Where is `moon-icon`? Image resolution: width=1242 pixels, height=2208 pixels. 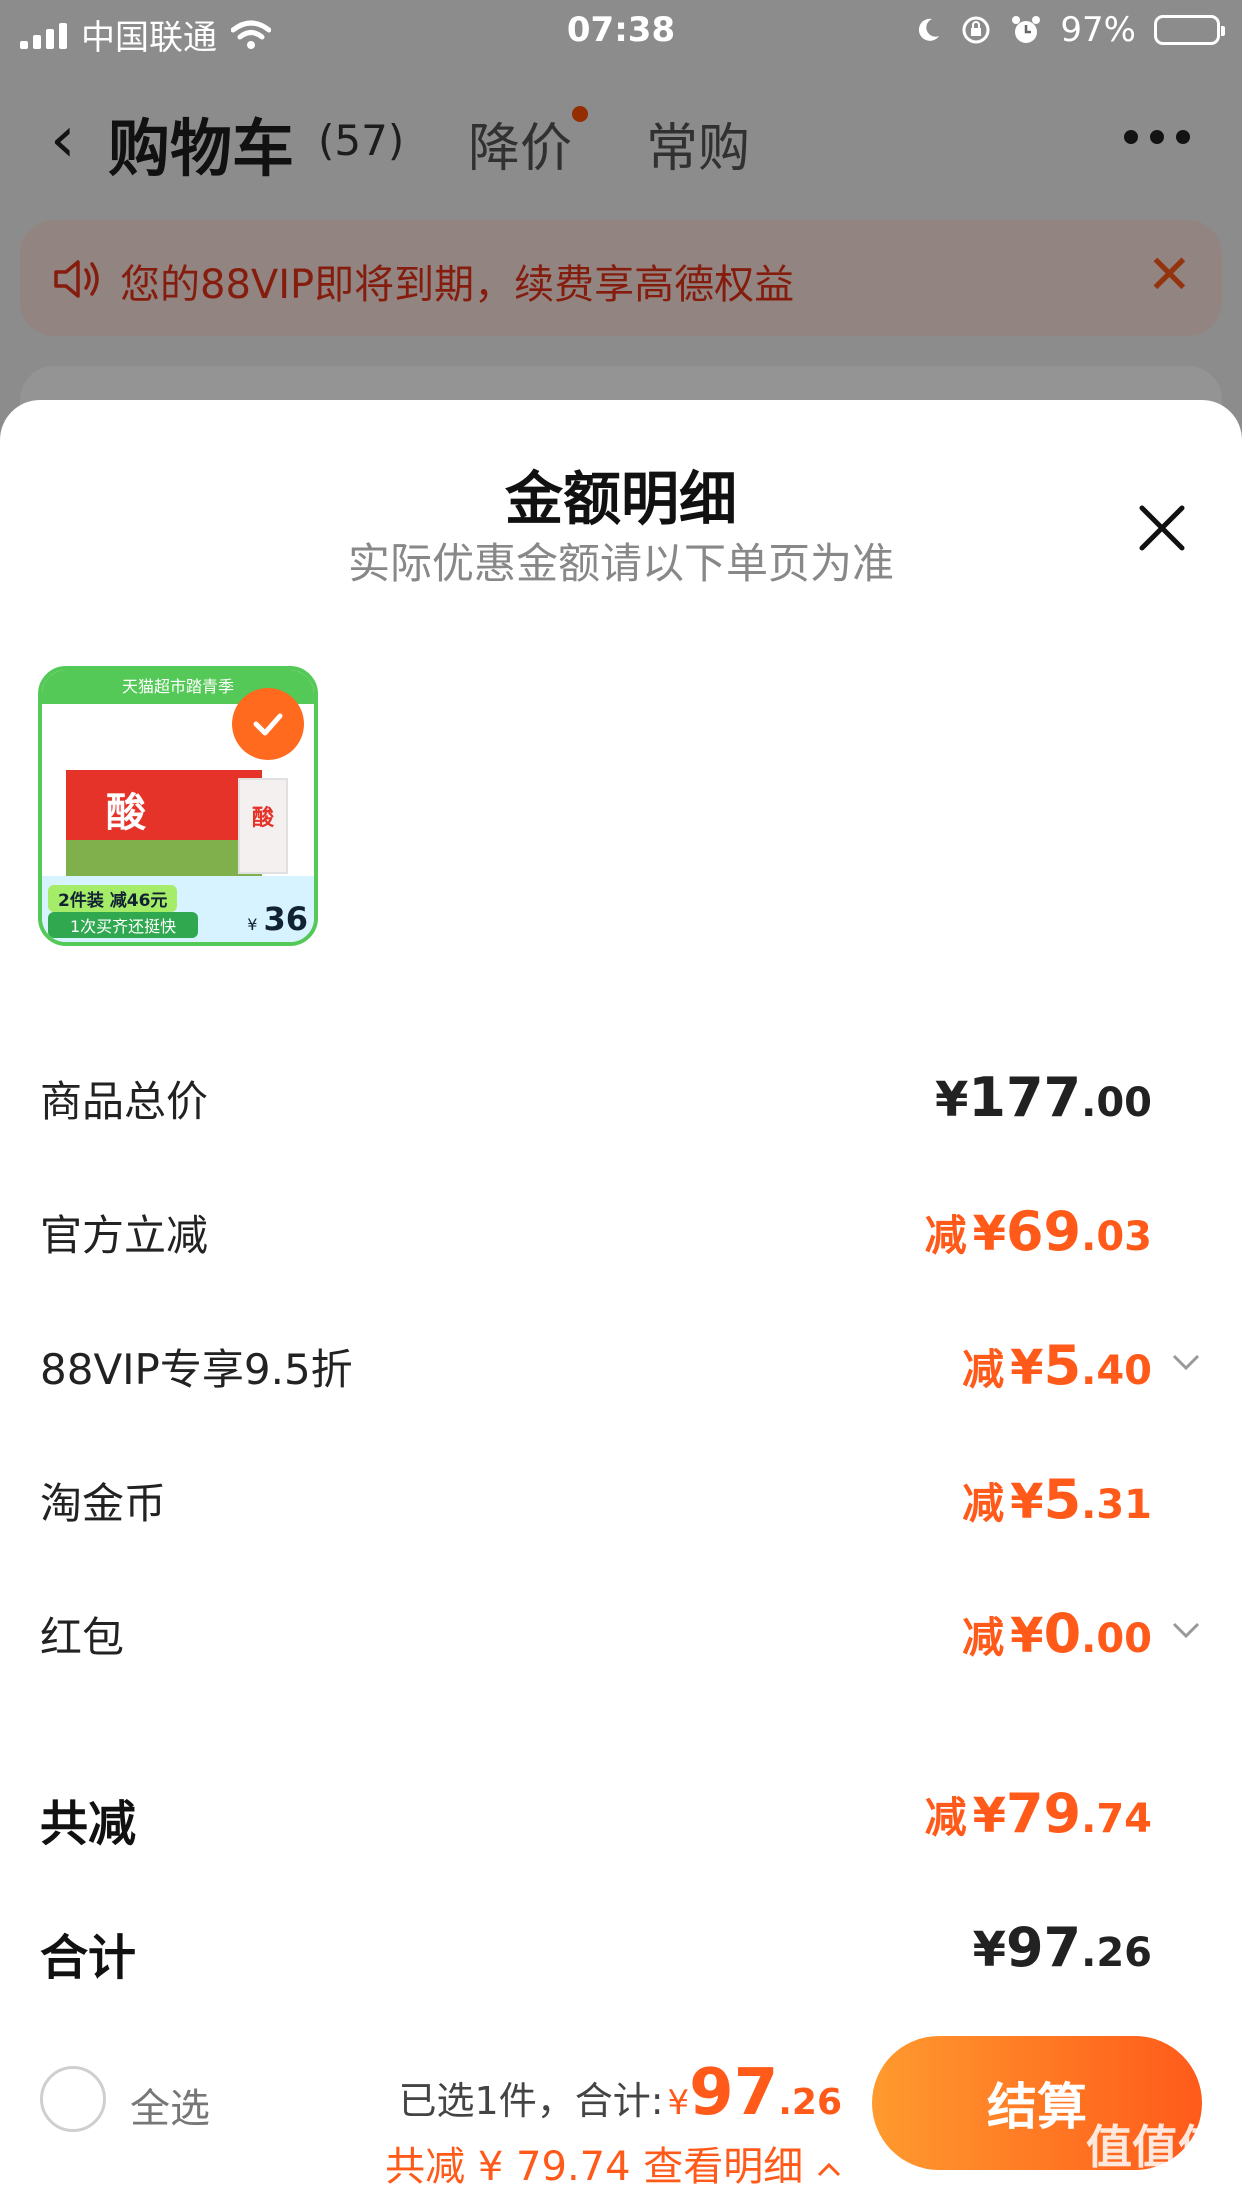
moon-icon is located at coordinates (929, 29).